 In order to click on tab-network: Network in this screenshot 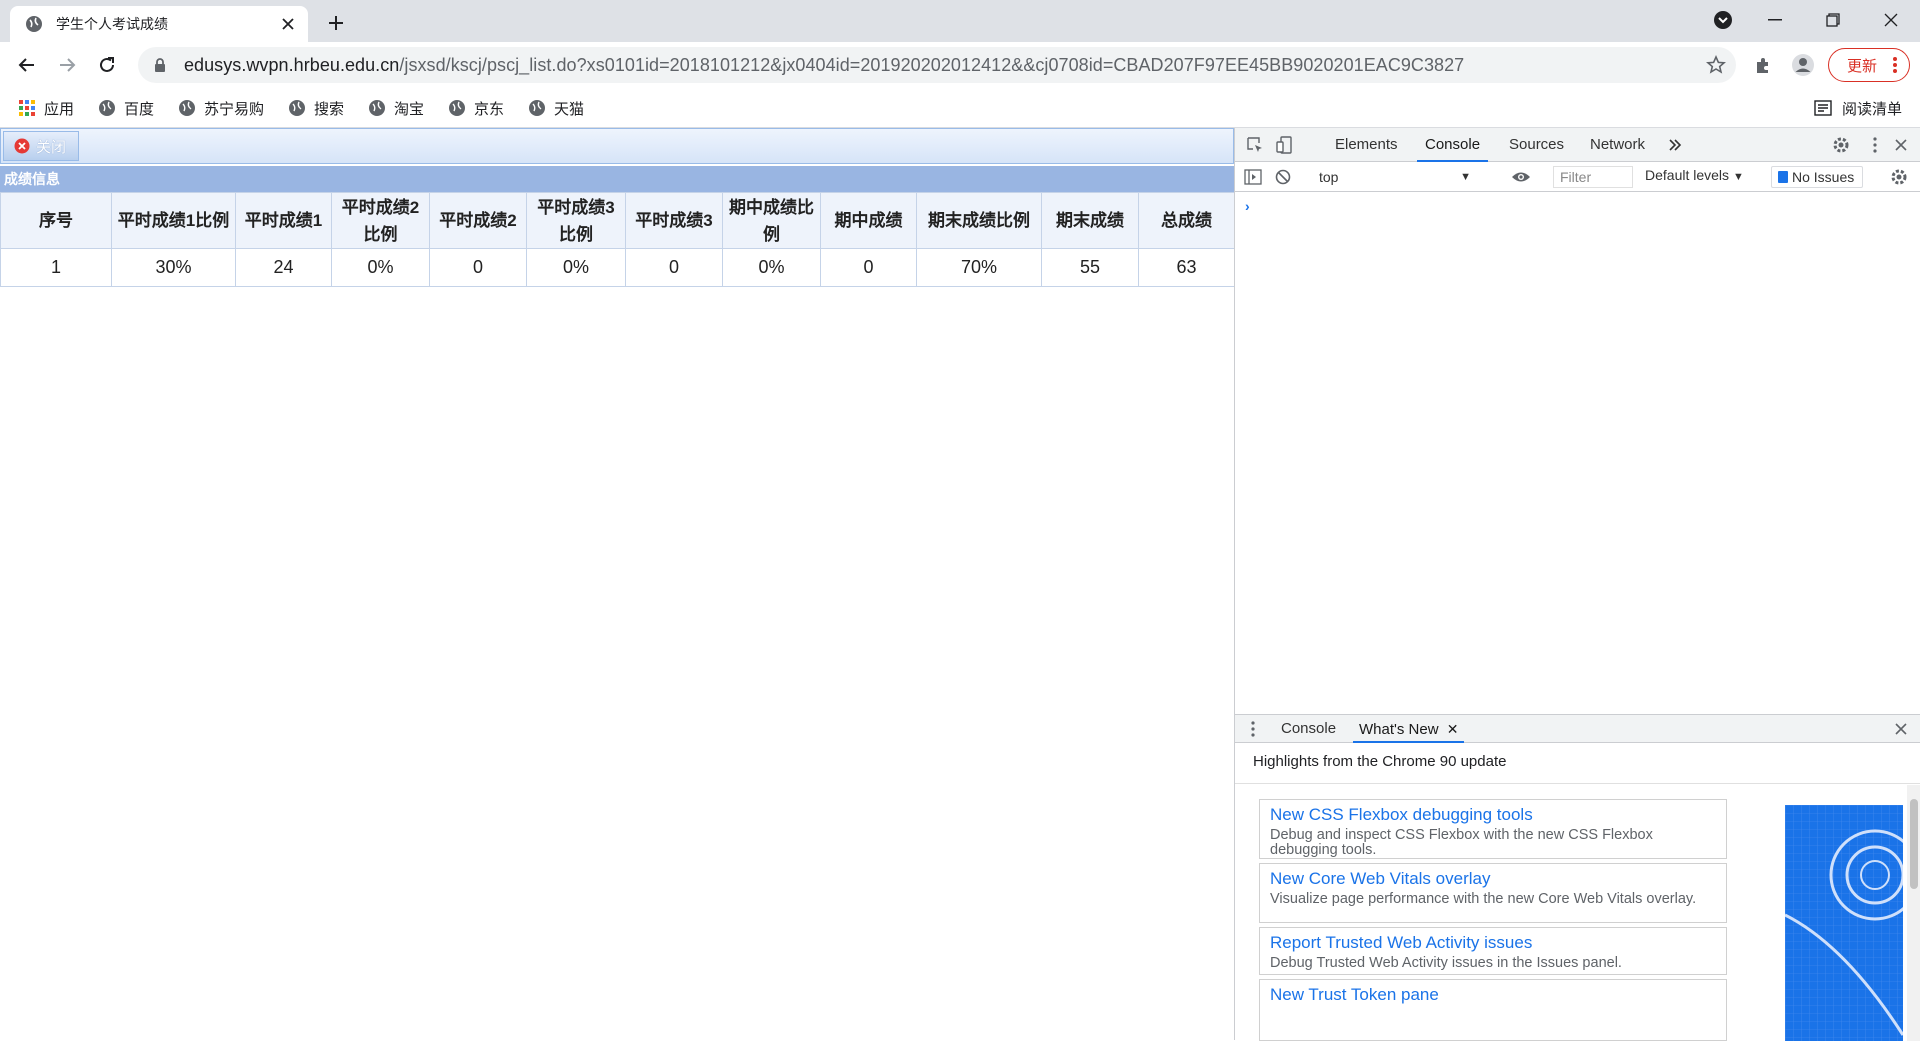, I will do `click(1617, 145)`.